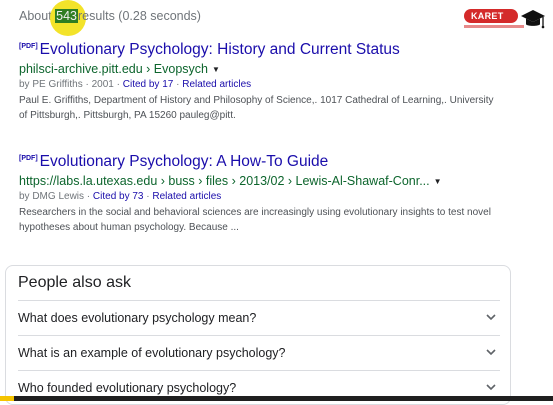  What do you see at coordinates (259, 317) in the screenshot?
I see `paa-question: What does evolutionary psychology mean?` at bounding box center [259, 317].